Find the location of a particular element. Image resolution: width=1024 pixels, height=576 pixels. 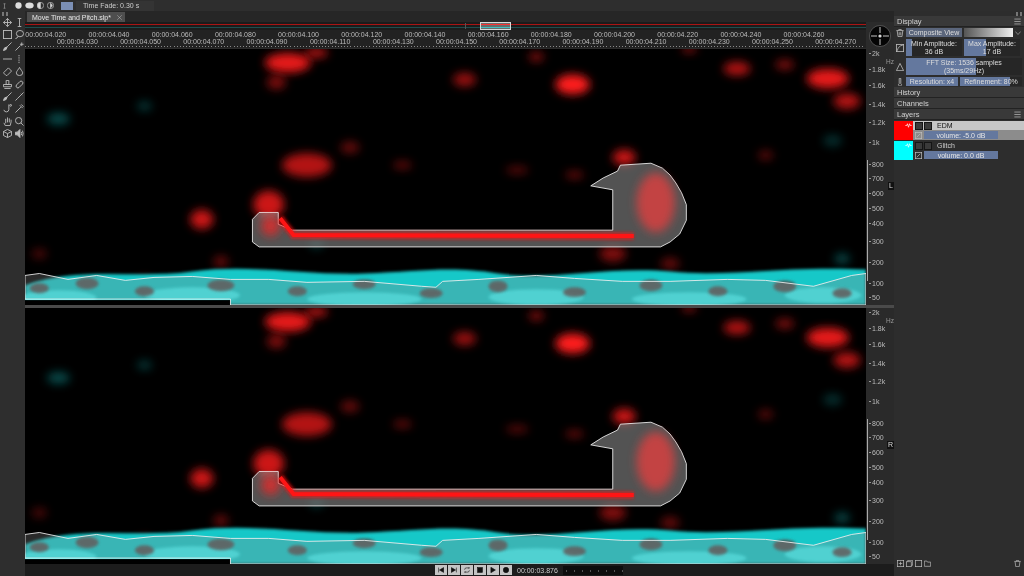

record-icon is located at coordinates (506, 570).